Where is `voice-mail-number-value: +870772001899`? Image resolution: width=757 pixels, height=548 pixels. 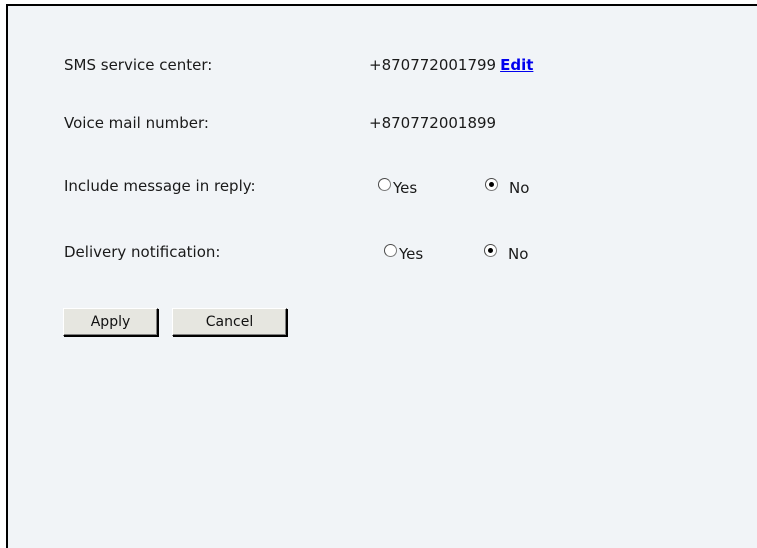
voice-mail-number-value: +870772001899 is located at coordinates (433, 123).